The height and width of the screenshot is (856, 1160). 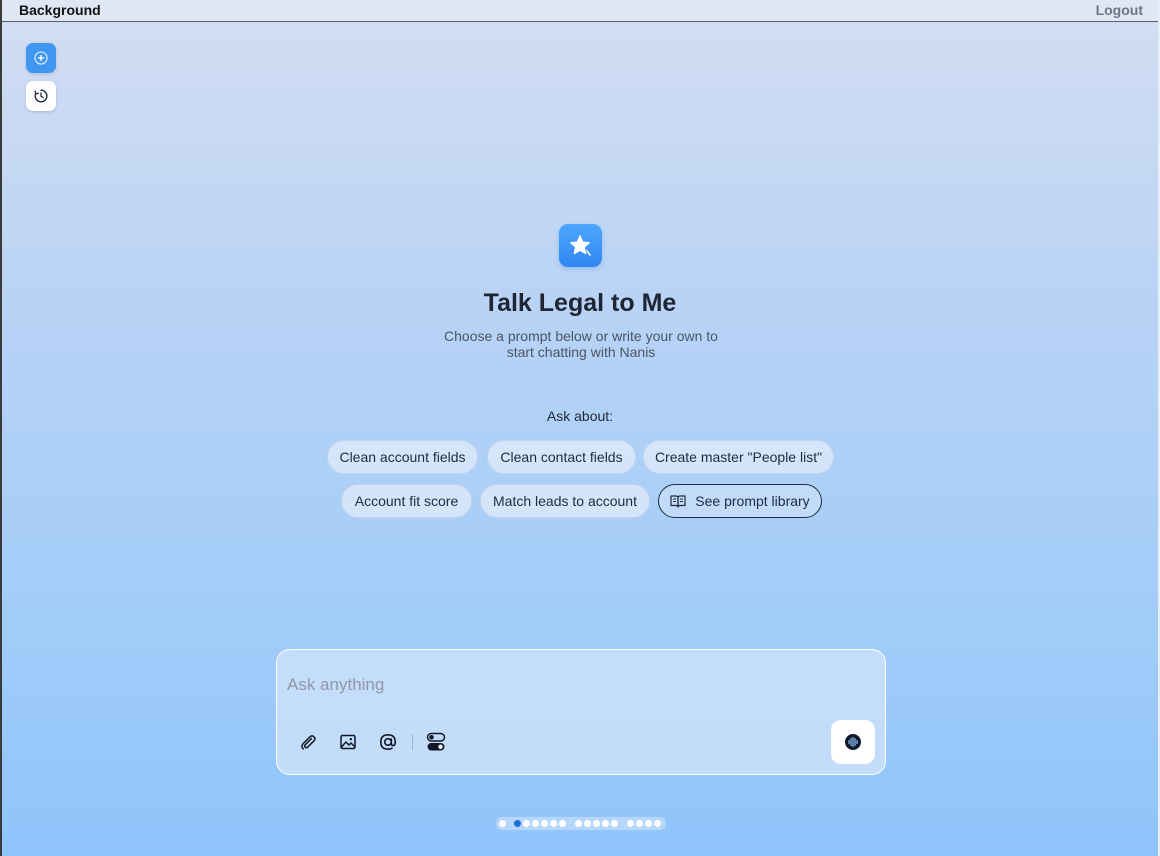 I want to click on prompt-chip-account-fit-score: Account fit score, so click(x=406, y=501).